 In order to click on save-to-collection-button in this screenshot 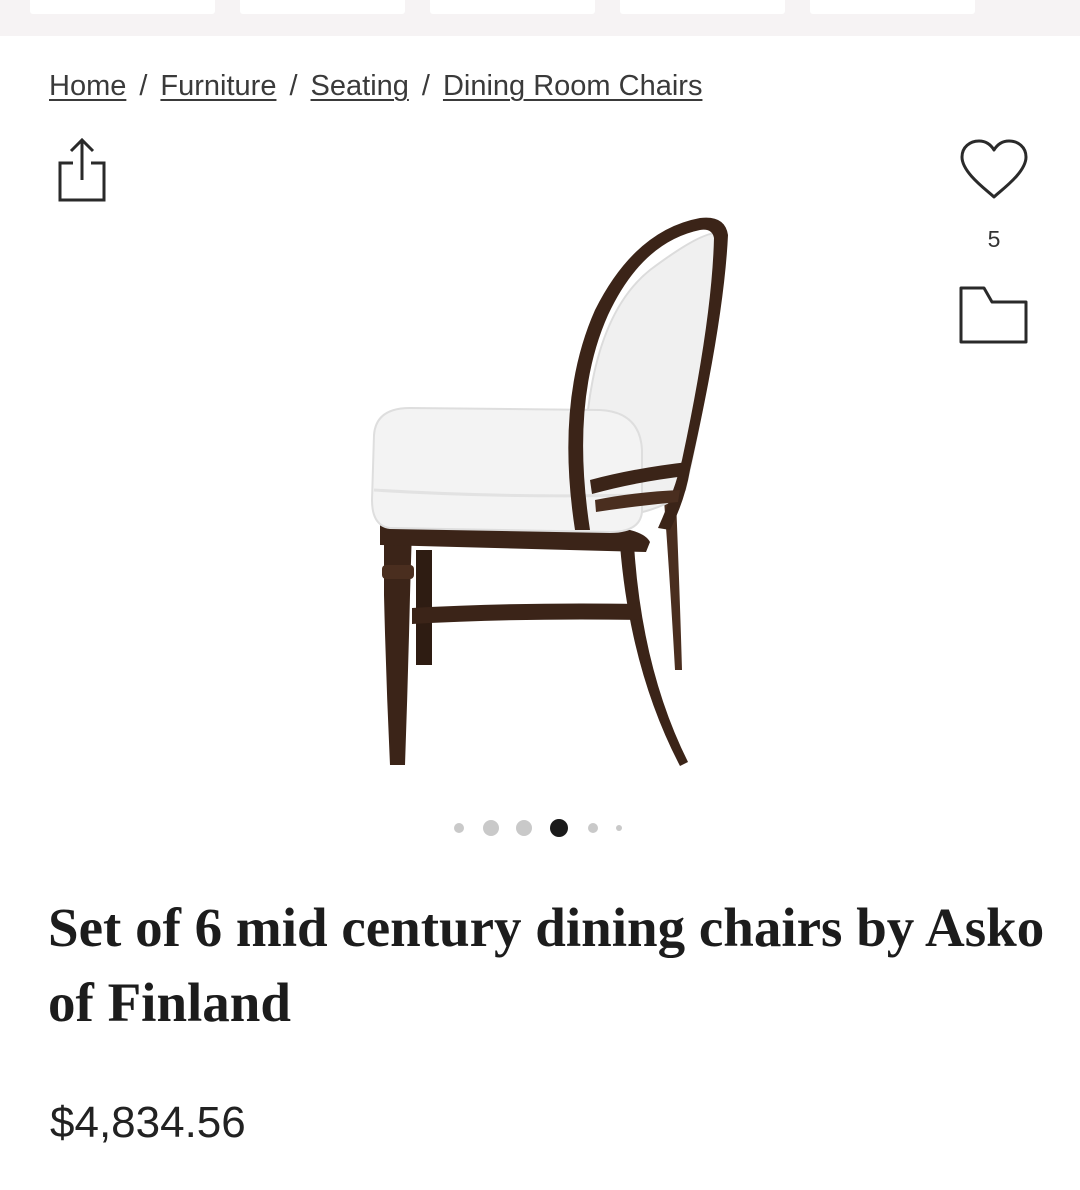, I will do `click(994, 315)`.